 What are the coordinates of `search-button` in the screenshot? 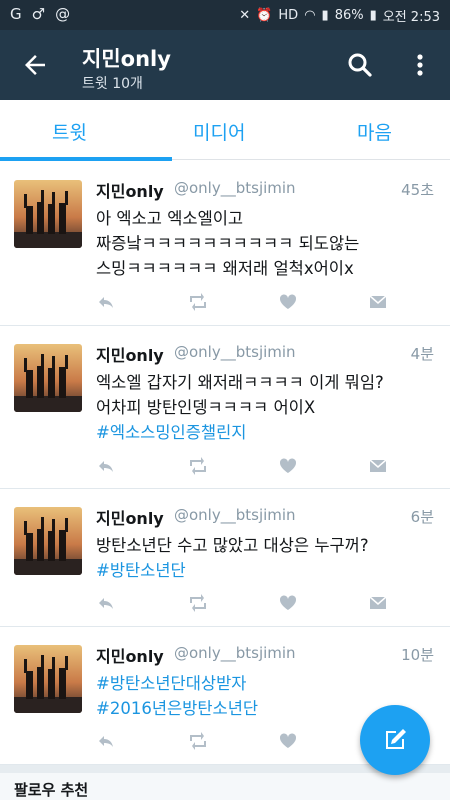 It's located at (360, 65).